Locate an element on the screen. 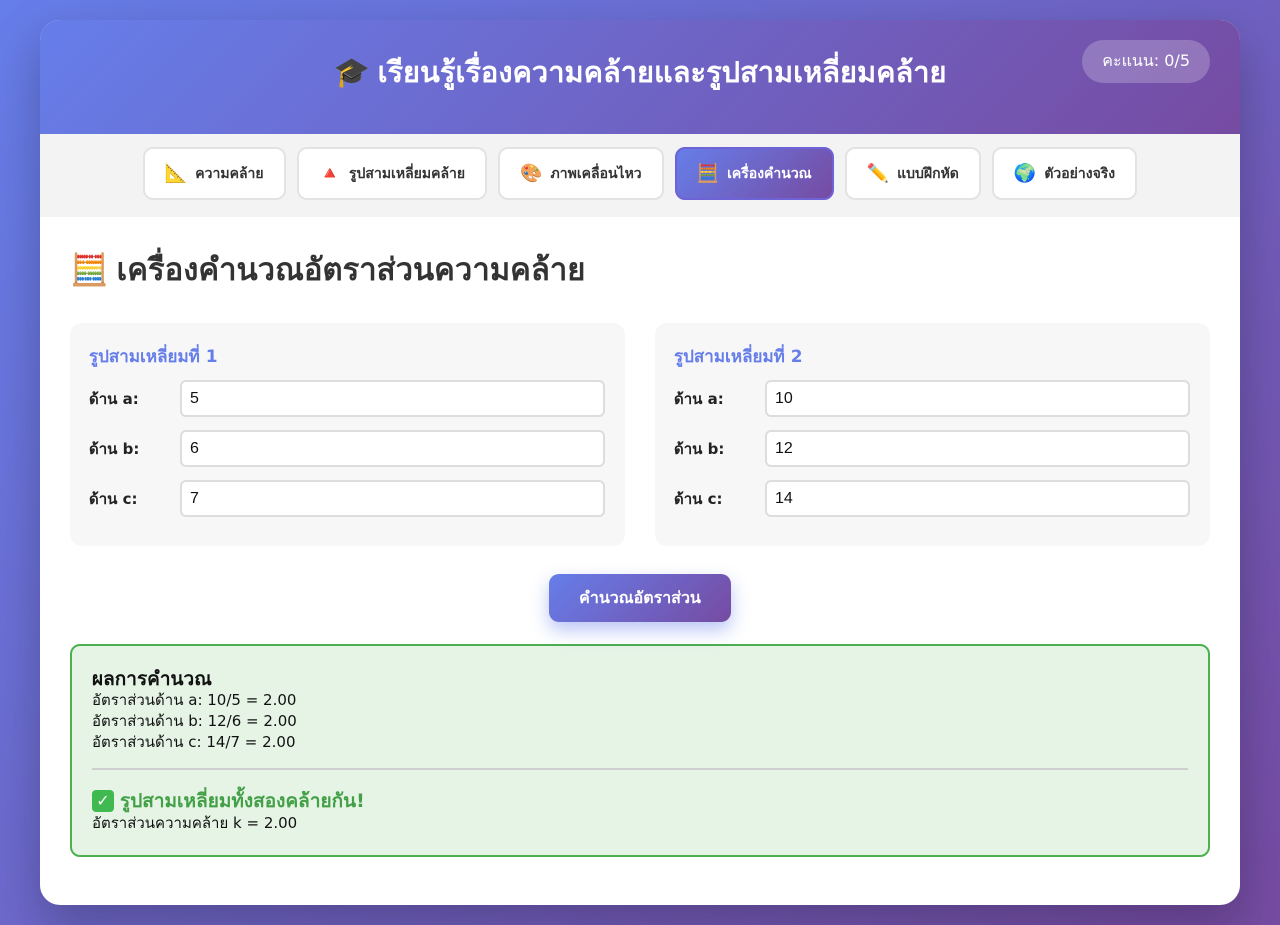 This screenshot has height=925, width=1280. t2-side-a-row: ด้าน a: is located at coordinates (932, 398).